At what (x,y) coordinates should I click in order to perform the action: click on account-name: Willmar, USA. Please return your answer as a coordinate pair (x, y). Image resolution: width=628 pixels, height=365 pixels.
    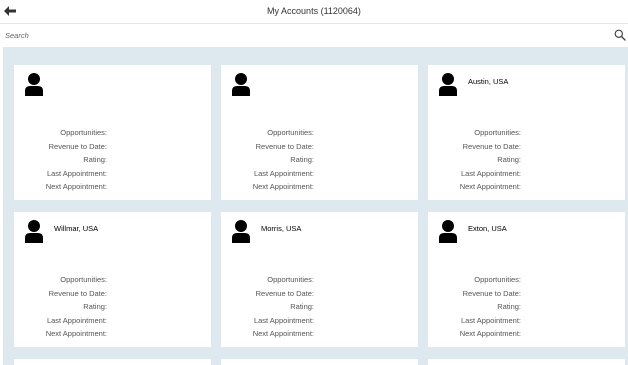
    Looking at the image, I should click on (76, 228).